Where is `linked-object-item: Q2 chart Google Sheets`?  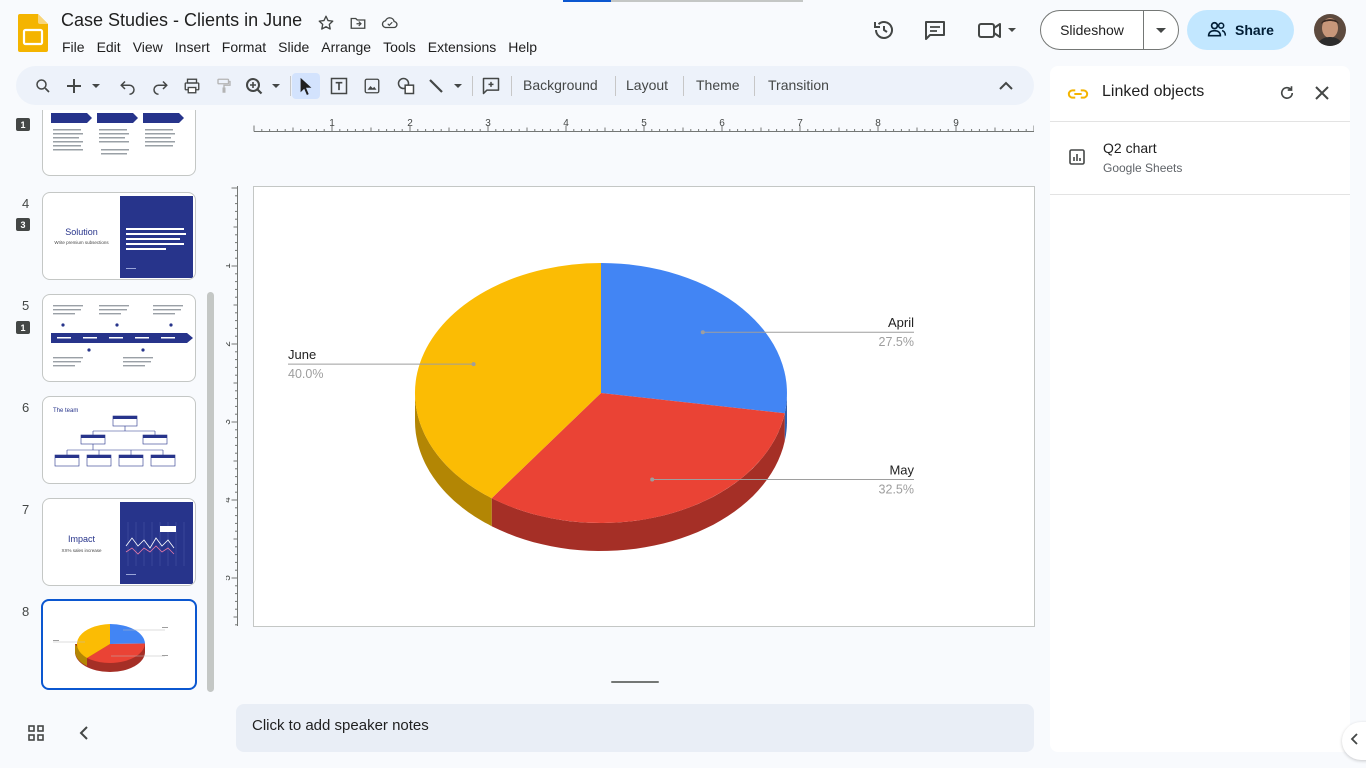
linked-object-item: Q2 chart Google Sheets is located at coordinates (1200, 159).